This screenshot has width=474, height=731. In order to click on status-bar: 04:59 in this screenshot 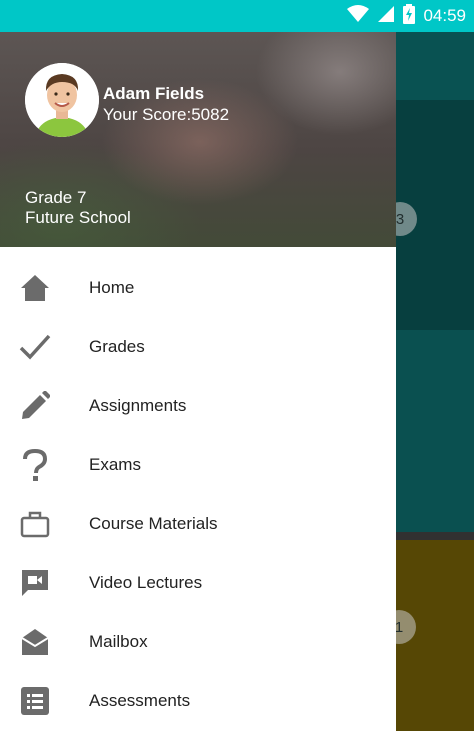, I will do `click(237, 16)`.